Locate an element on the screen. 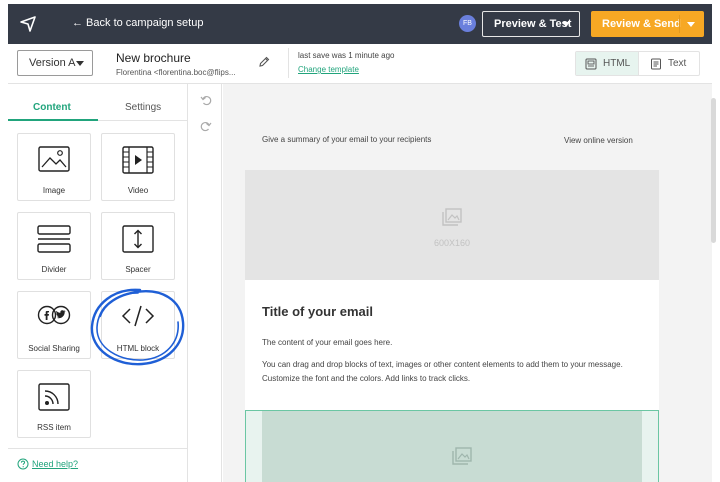 This screenshot has height=482, width=720. view-mode-toggle: HTML Text is located at coordinates (637, 63).